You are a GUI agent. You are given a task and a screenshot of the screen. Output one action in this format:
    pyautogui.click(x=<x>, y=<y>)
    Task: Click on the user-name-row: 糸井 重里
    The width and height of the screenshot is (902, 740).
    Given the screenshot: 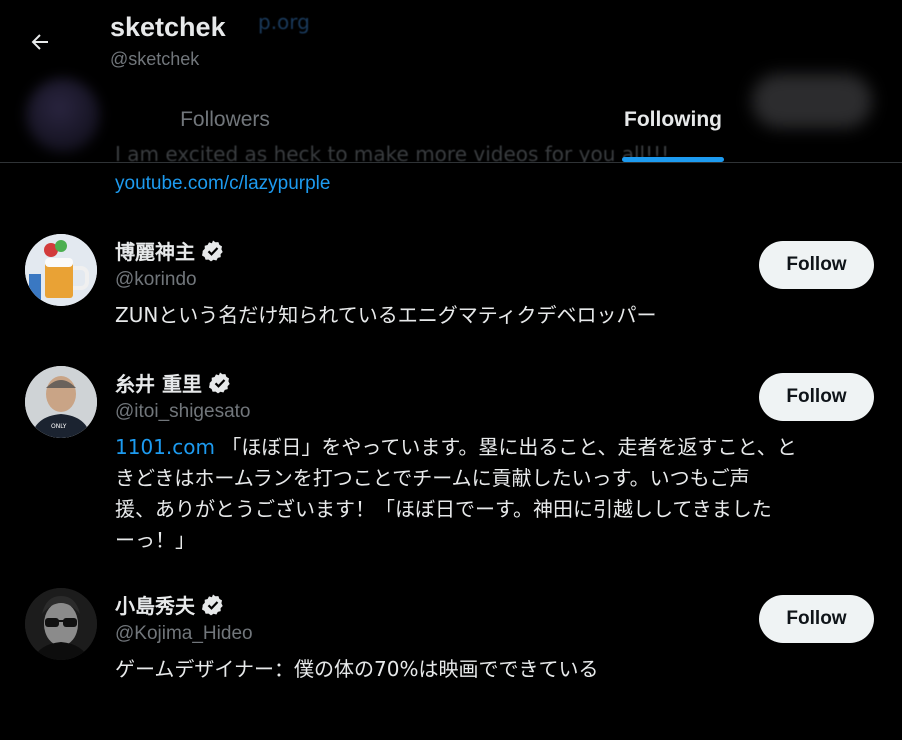 What is the action you would take?
    pyautogui.click(x=173, y=382)
    